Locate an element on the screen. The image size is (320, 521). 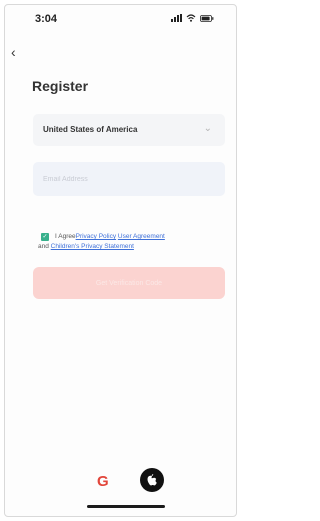
agreement-prefix: I Agree is located at coordinates (65, 236).